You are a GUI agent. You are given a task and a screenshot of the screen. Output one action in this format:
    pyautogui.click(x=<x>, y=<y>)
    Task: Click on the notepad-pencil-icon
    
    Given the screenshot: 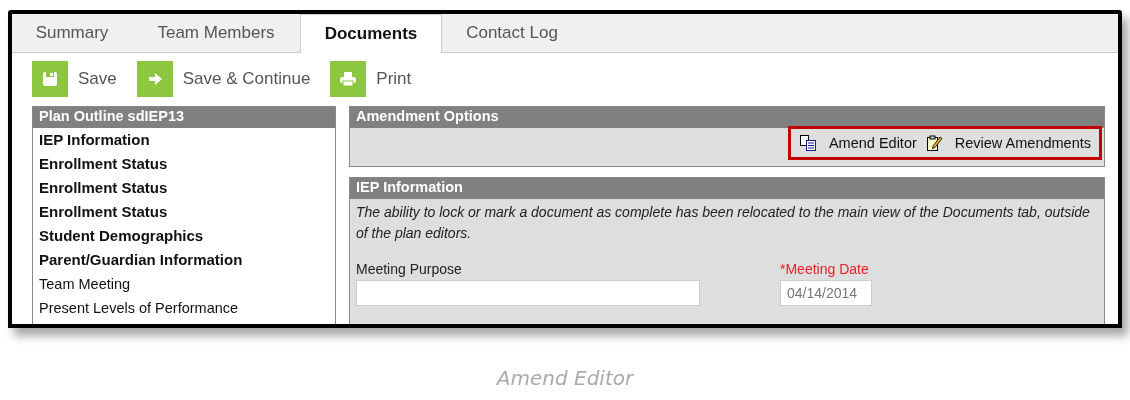 What is the action you would take?
    pyautogui.click(x=933, y=143)
    